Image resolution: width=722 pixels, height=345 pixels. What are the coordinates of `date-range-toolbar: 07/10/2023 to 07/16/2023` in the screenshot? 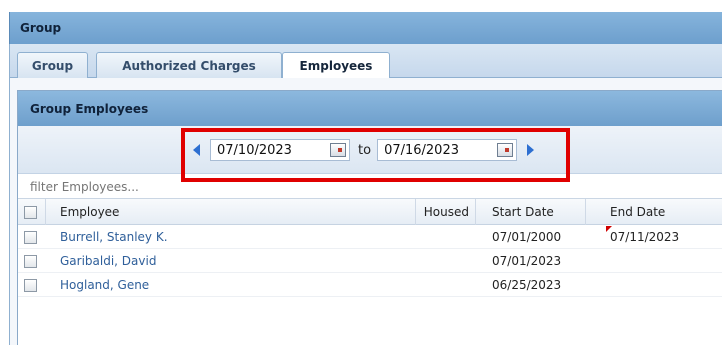 It's located at (370, 150).